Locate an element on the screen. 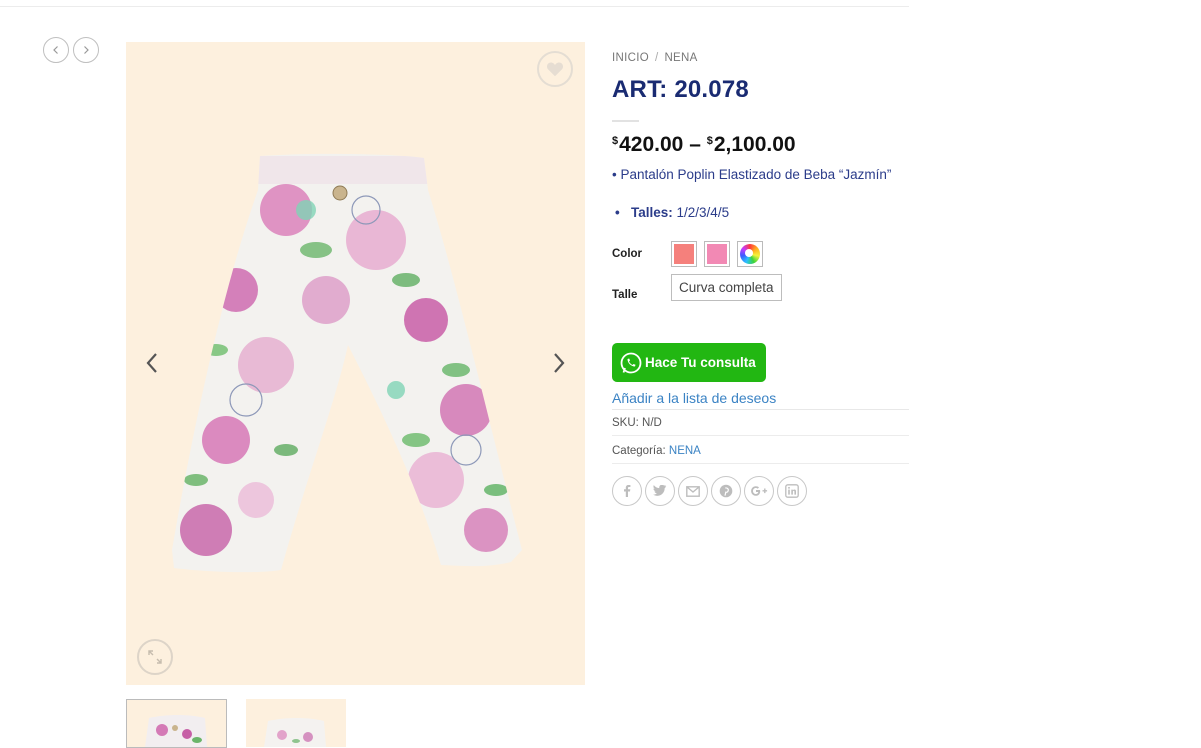 This screenshot has height=748, width=1201. category-row: Categoría: NENA is located at coordinates (760, 450).